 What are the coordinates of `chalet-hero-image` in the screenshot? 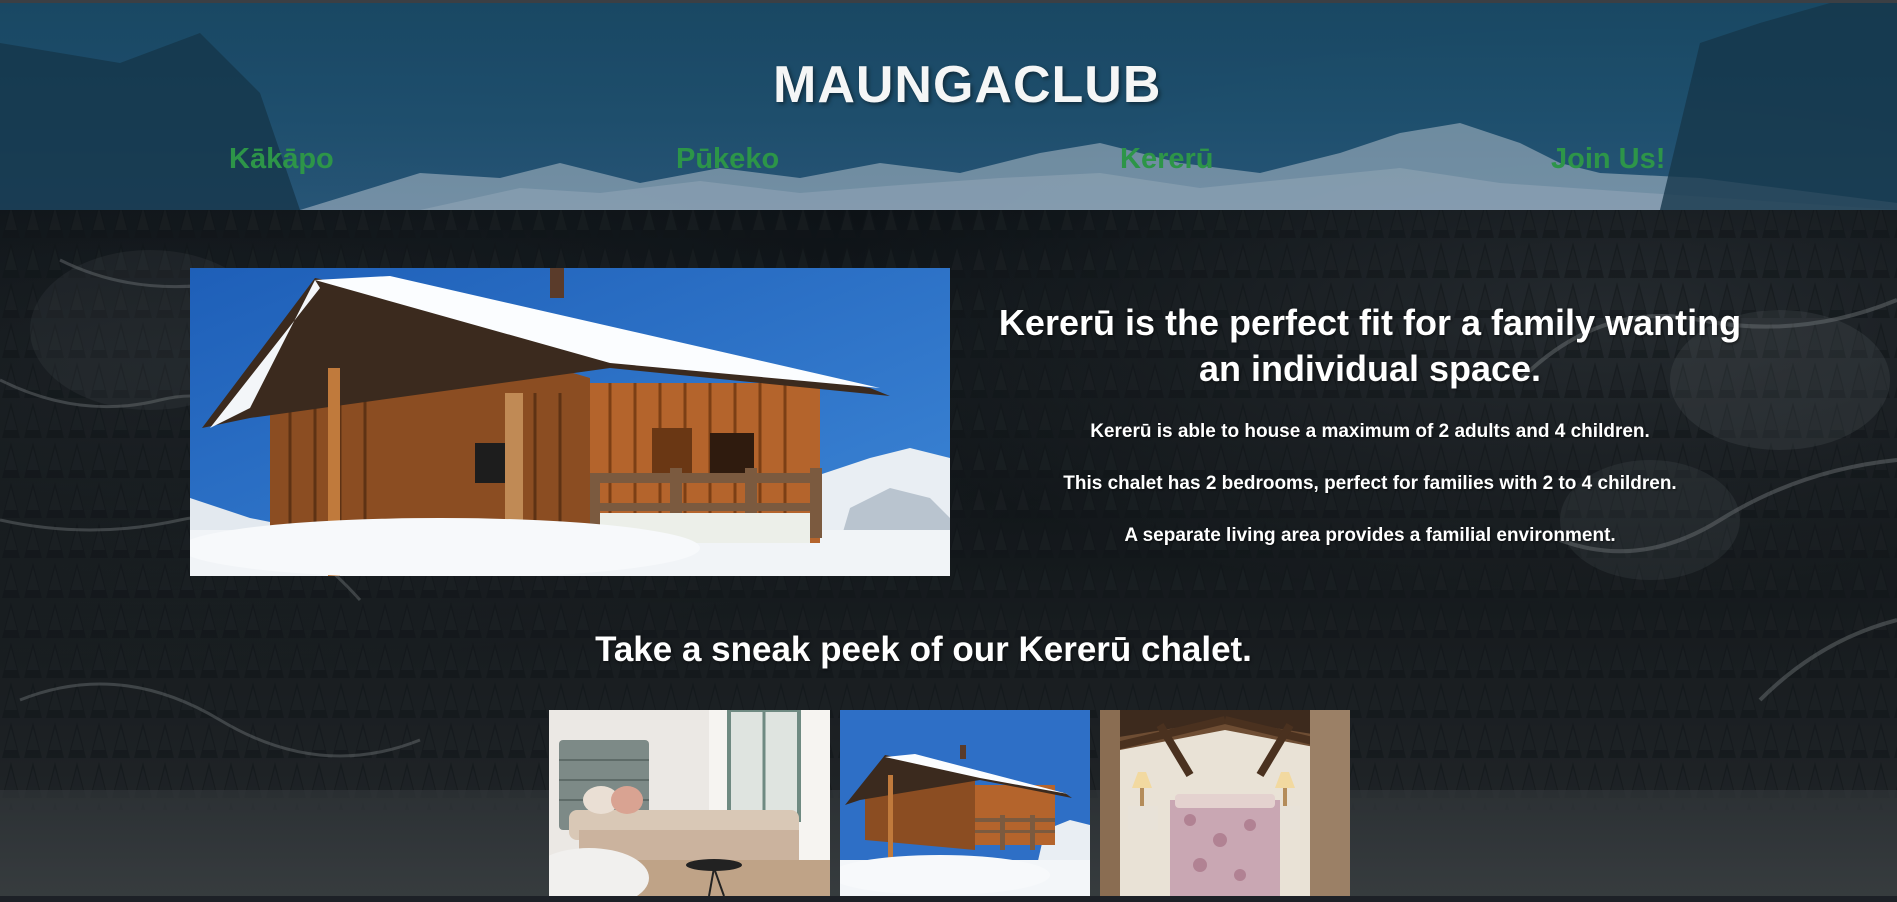 It's located at (570, 422).